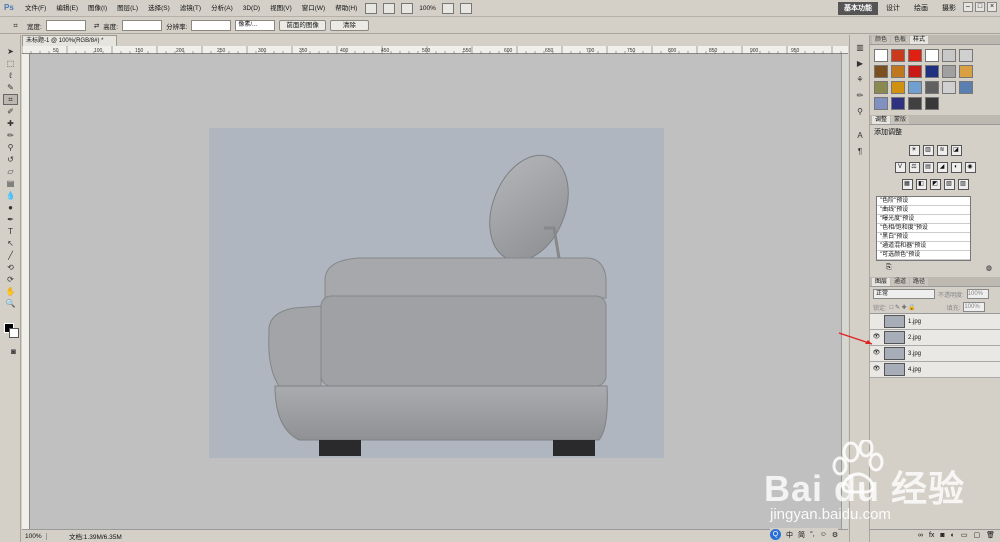 The height and width of the screenshot is (542, 1000). What do you see at coordinates (956, 150) in the screenshot?
I see `exposure-icon: ◪` at bounding box center [956, 150].